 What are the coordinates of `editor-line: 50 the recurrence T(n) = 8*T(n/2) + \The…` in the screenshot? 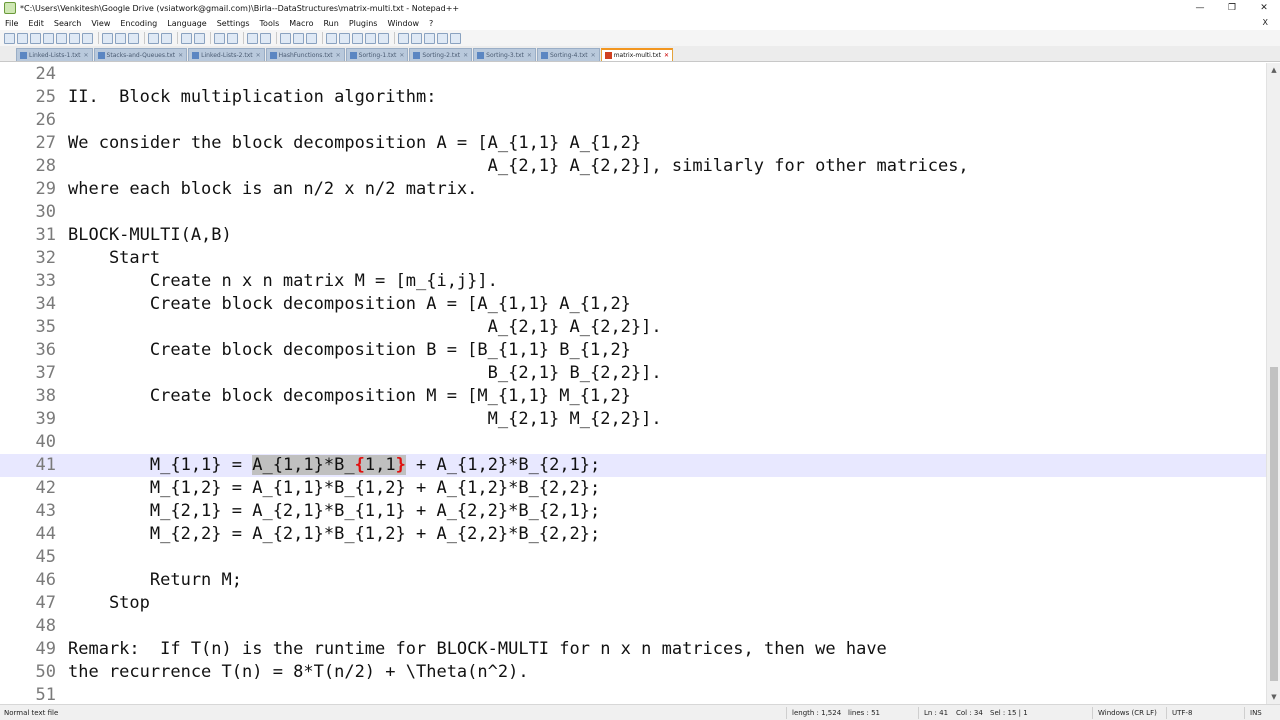 It's located at (633, 672).